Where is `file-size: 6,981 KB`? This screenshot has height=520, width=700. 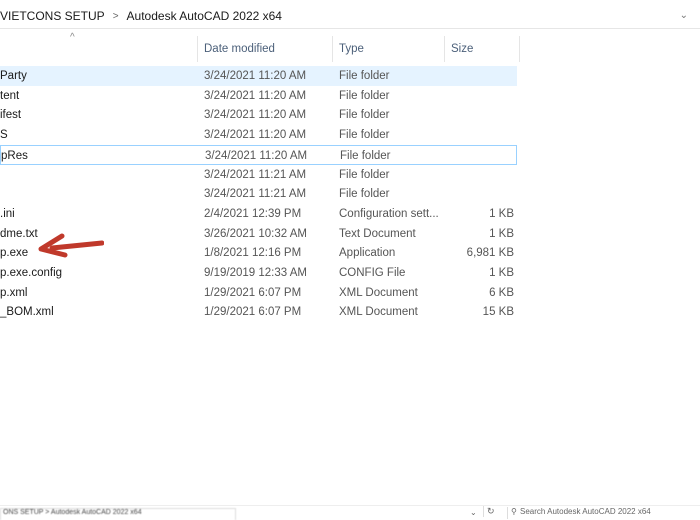 file-size: 6,981 KB is located at coordinates (490, 253).